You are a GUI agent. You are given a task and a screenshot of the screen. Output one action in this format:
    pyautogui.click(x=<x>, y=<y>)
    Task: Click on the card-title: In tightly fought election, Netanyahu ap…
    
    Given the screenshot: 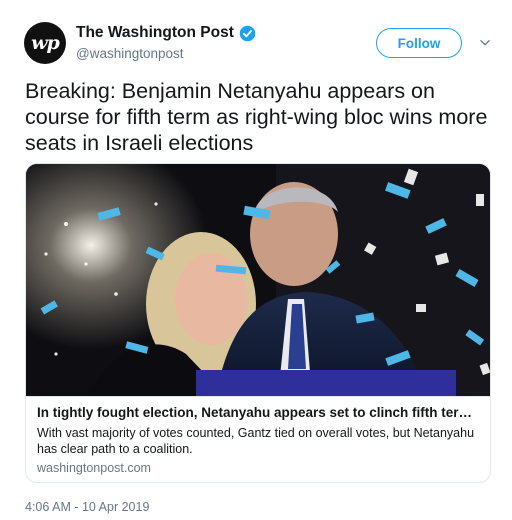 What is the action you would take?
    pyautogui.click(x=259, y=412)
    